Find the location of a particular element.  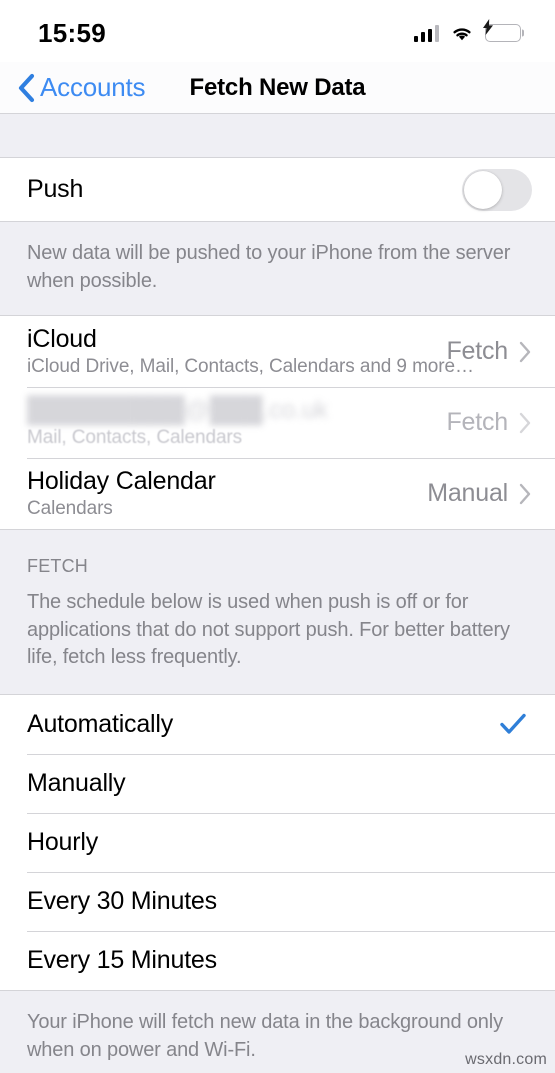

account-fetch-value: Manual is located at coordinates (467, 493).